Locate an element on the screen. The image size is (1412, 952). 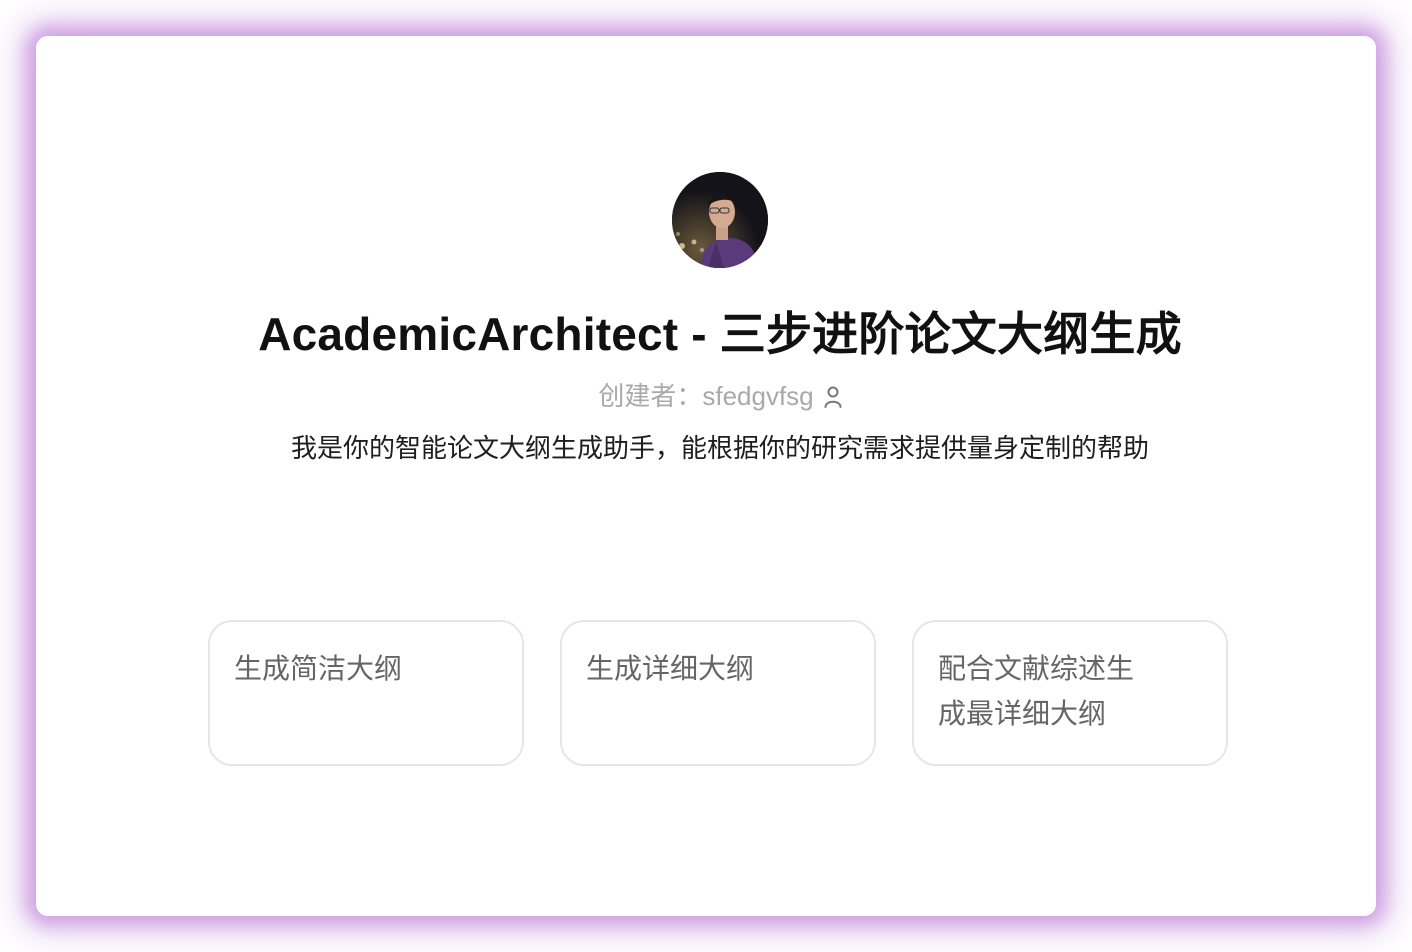
bot-title: AcademicArchitect - 三步进阶论文大纲生成 is located at coordinates (720, 334).